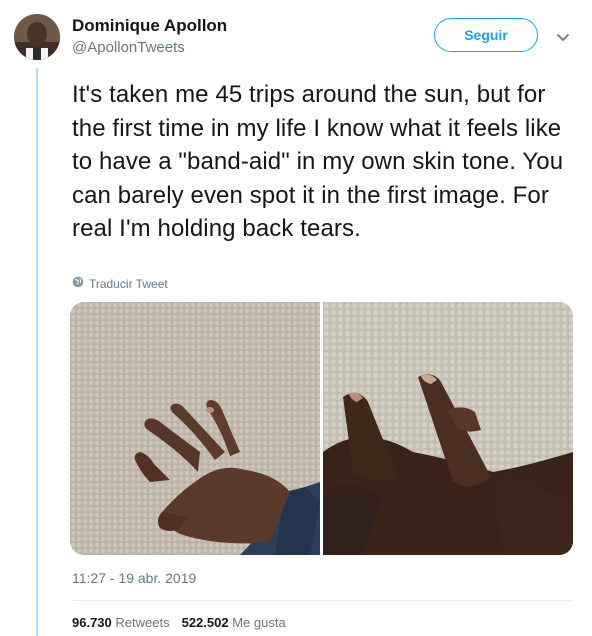 This screenshot has height=636, width=592. I want to click on retweets-stat: 96.730 Retweets, so click(121, 622).